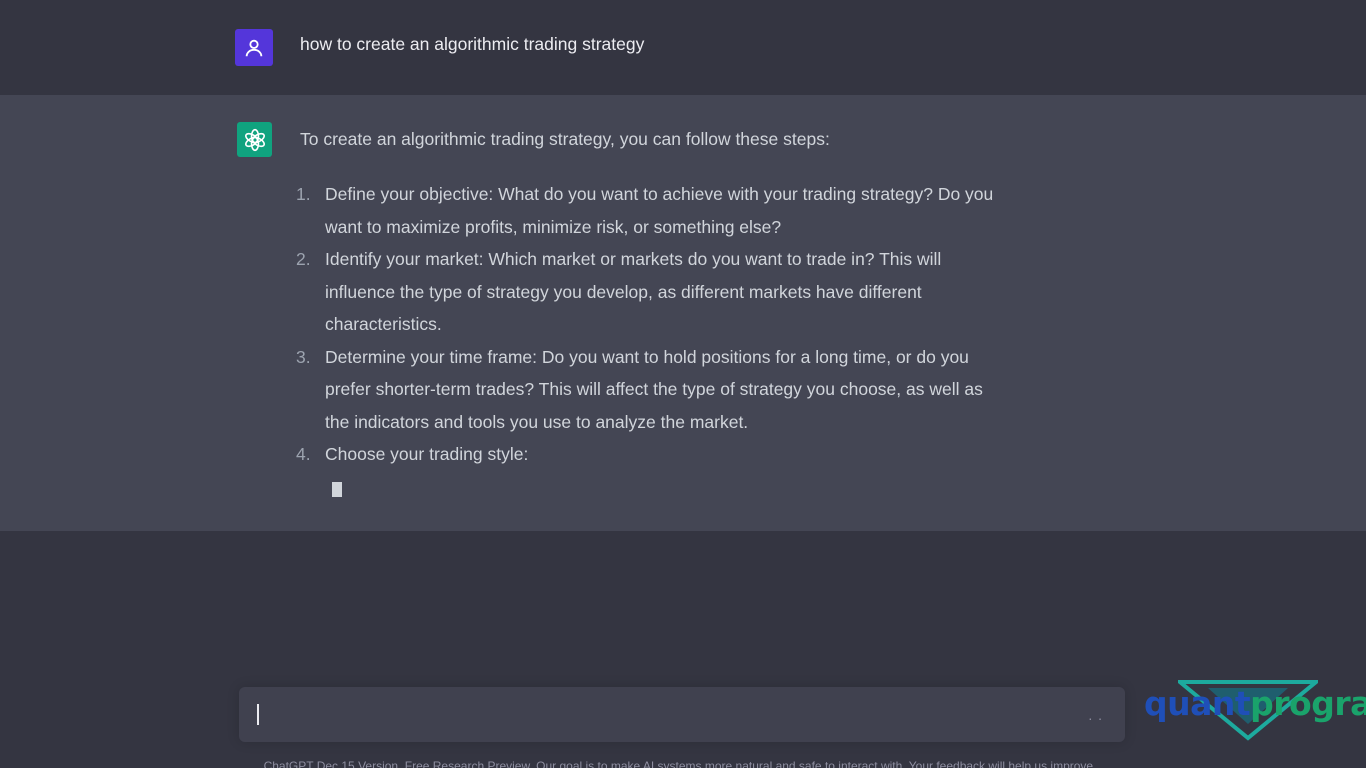 The image size is (1366, 768). What do you see at coordinates (1308, 703) in the screenshot?
I see `watermark-program: program` at bounding box center [1308, 703].